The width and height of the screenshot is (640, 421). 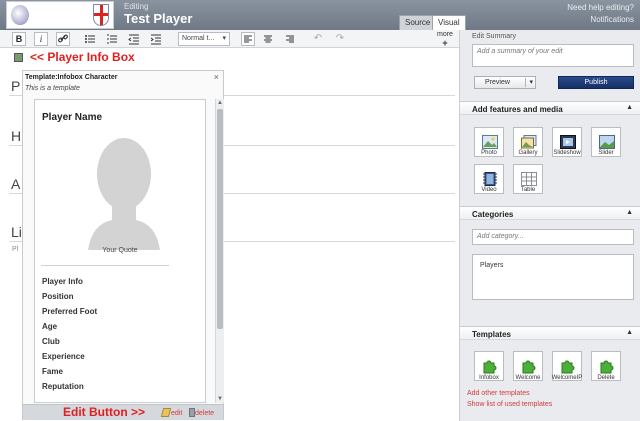 I want to click on templates-header-label: Templates, so click(x=491, y=334).